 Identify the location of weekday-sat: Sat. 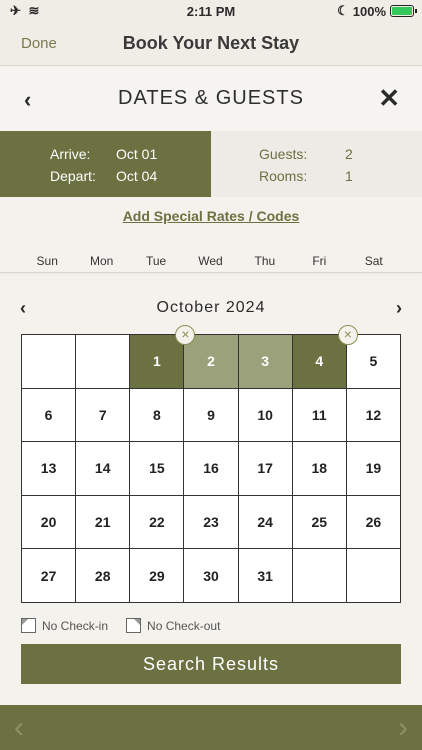
(373, 261).